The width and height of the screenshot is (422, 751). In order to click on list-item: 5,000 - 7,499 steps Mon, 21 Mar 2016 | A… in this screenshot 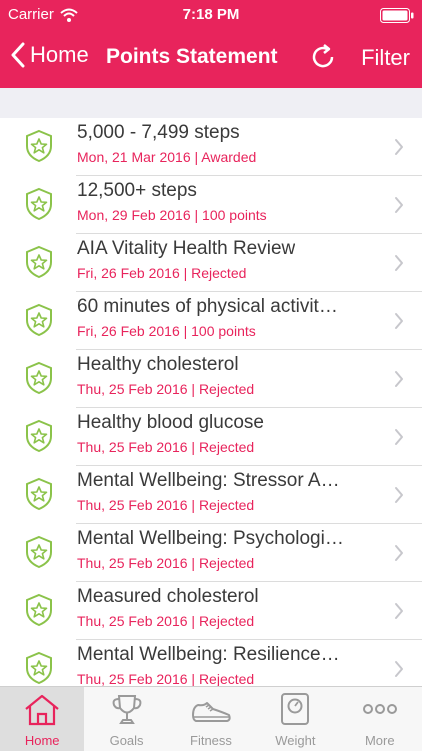, I will do `click(211, 147)`.